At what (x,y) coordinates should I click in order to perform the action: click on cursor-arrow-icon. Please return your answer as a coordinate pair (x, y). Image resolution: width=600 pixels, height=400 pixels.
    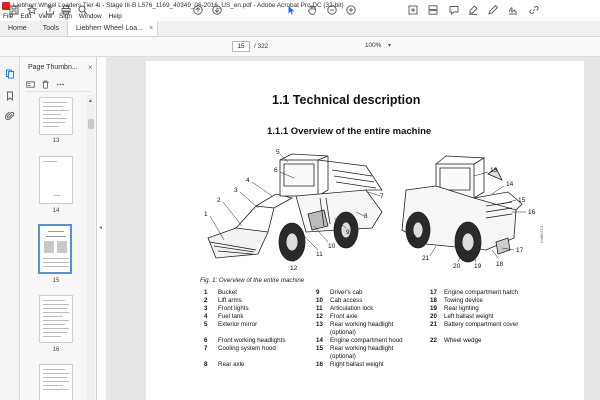
    Looking at the image, I should click on (291, 10).